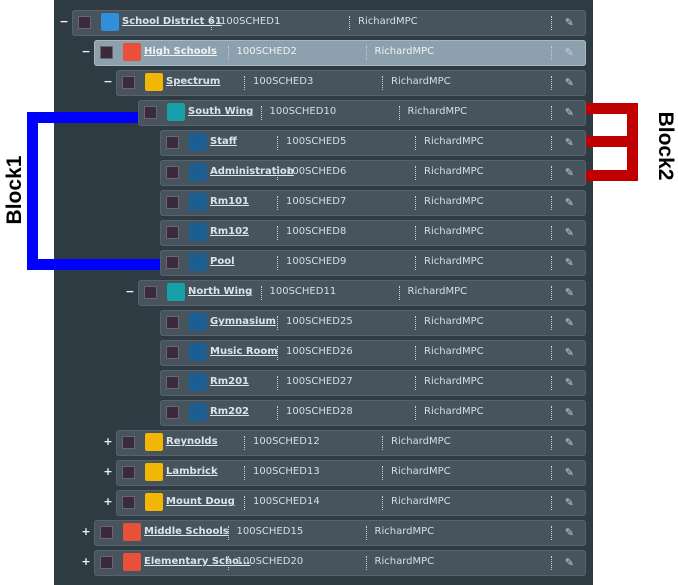 The height and width of the screenshot is (585, 678). I want to click on tree-row: Pool 100SCHED9 RichardMPC ✎, so click(373, 263).